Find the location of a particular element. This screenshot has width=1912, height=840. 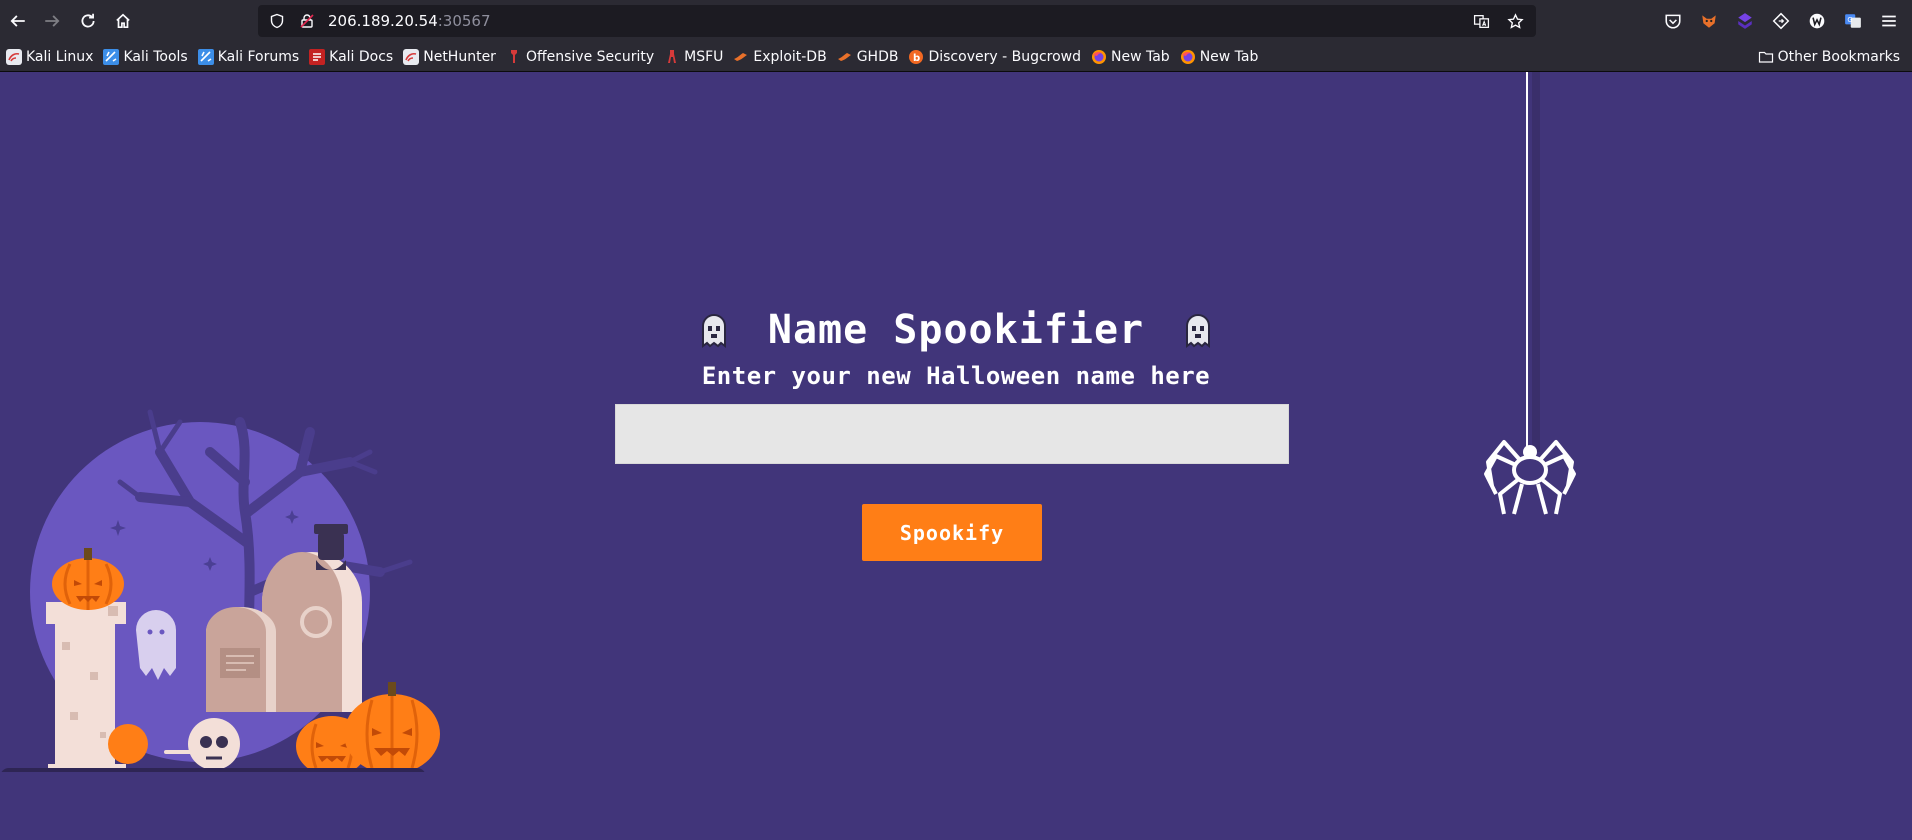

page-title: Name Spookifier is located at coordinates (956, 330).